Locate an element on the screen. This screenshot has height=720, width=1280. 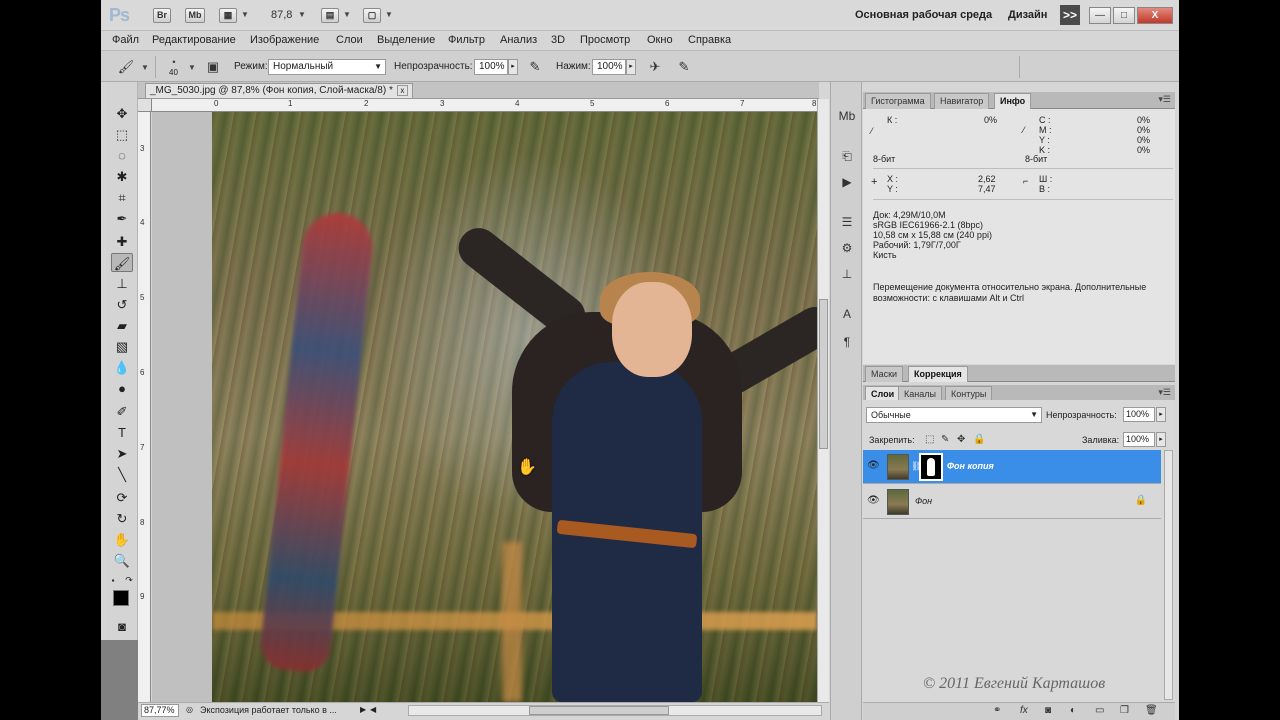
move-tool-icon: ✥ is located at coordinates (122, 113).